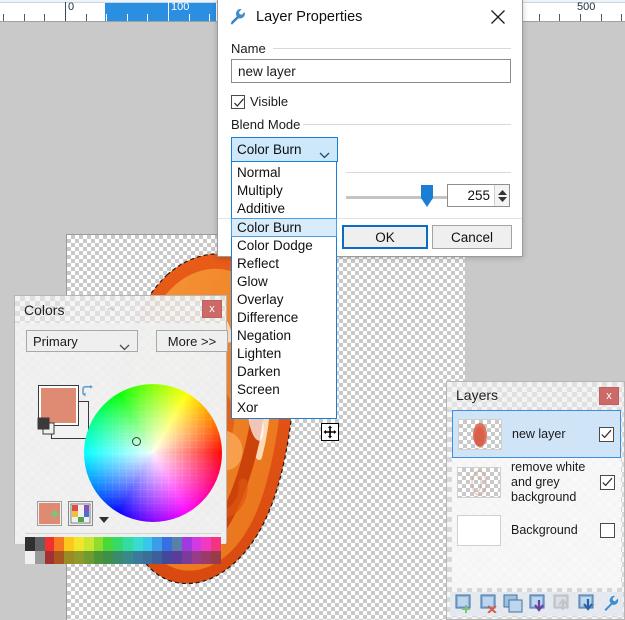  Describe the element at coordinates (501, 195) in the screenshot. I see `opacity-spinner-buttons` at that location.